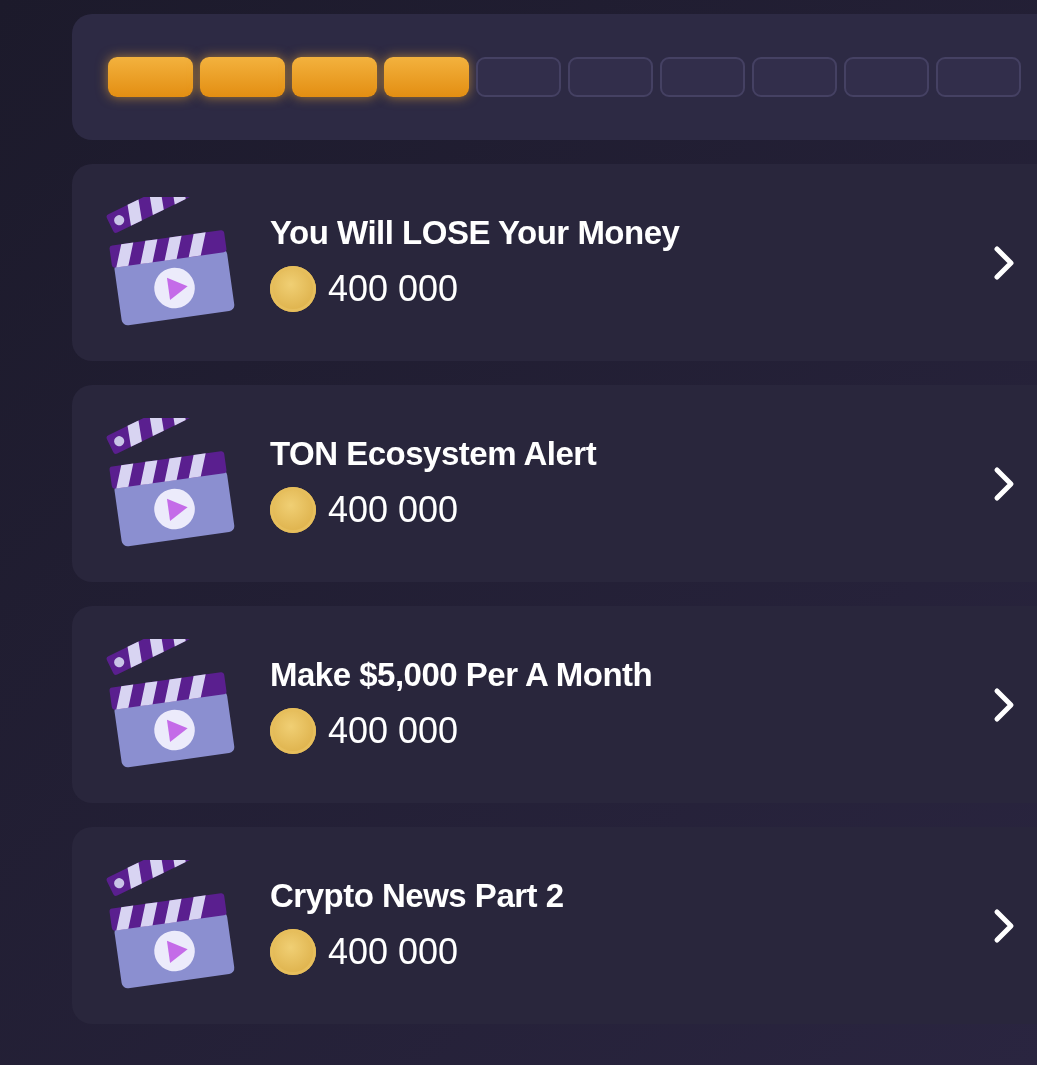 This screenshot has width=1037, height=1065. Describe the element at coordinates (417, 895) in the screenshot. I see `task-title: Crypto News Part 2` at that location.